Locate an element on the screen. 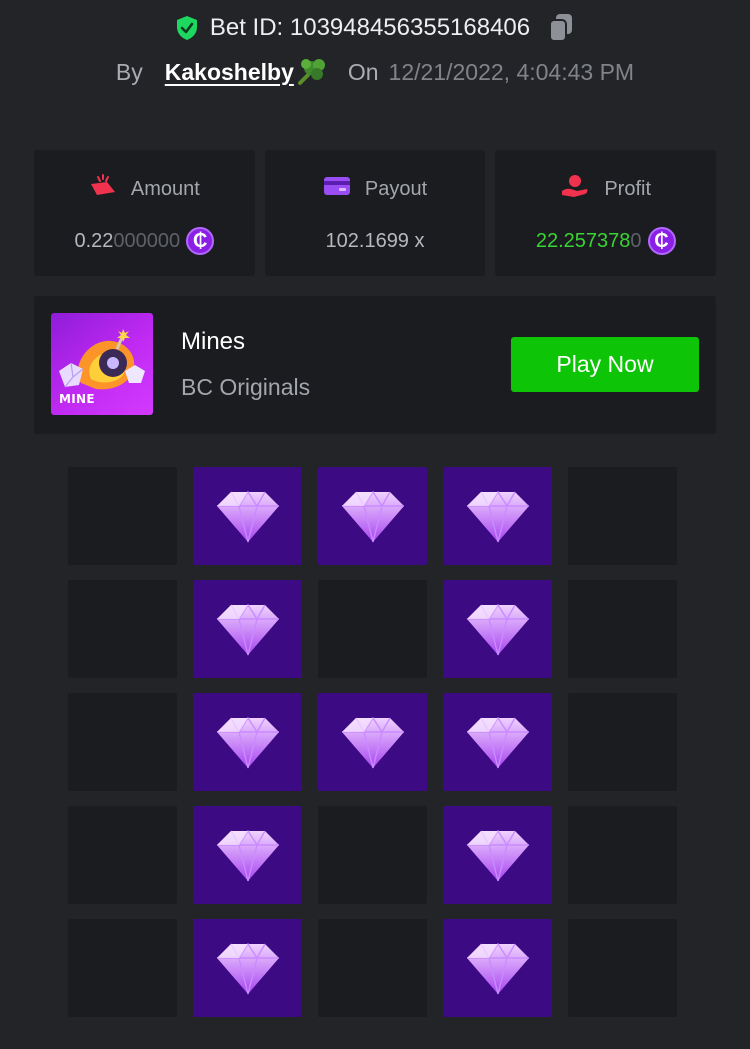 The width and height of the screenshot is (750, 1049). game-card: MINE Mines BC Originals Play Now is located at coordinates (375, 365).